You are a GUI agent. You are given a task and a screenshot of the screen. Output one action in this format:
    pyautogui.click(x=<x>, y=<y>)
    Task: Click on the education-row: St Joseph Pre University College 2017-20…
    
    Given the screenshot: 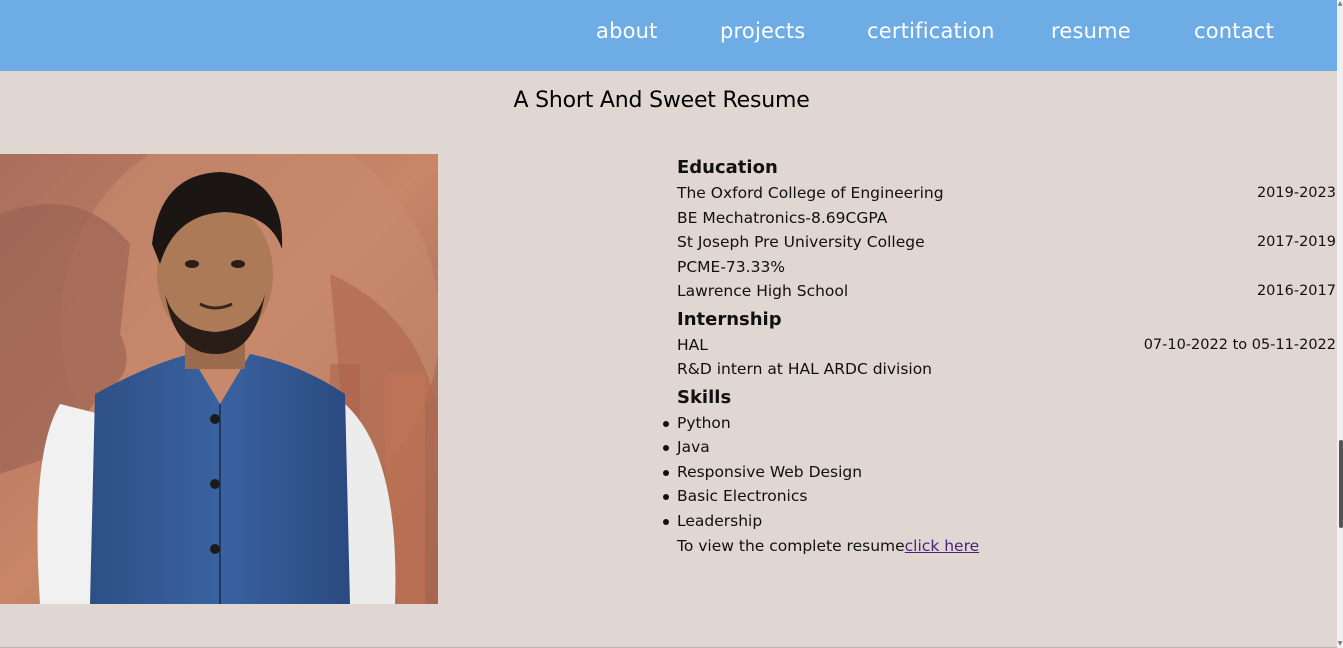 What is the action you would take?
    pyautogui.click(x=1006, y=242)
    